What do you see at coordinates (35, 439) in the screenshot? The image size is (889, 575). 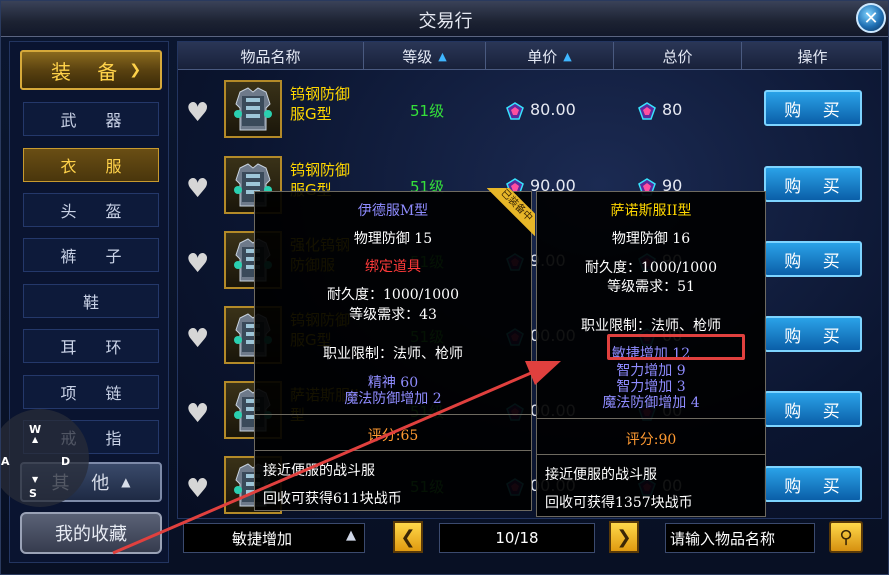 I see `arrow-up-icon: ▲` at bounding box center [35, 439].